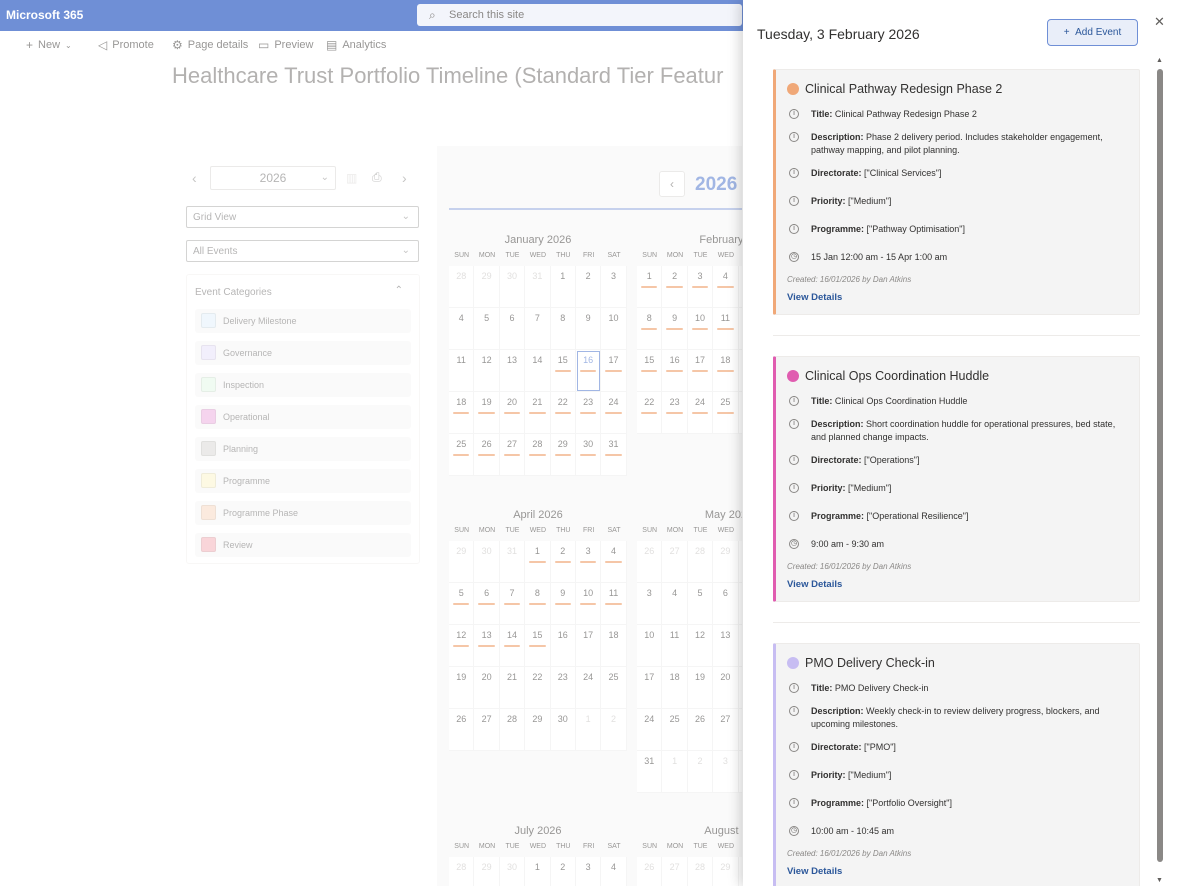 The height and width of the screenshot is (886, 1190). I want to click on time-value: 9:00 am - 9:30 am, so click(848, 544).